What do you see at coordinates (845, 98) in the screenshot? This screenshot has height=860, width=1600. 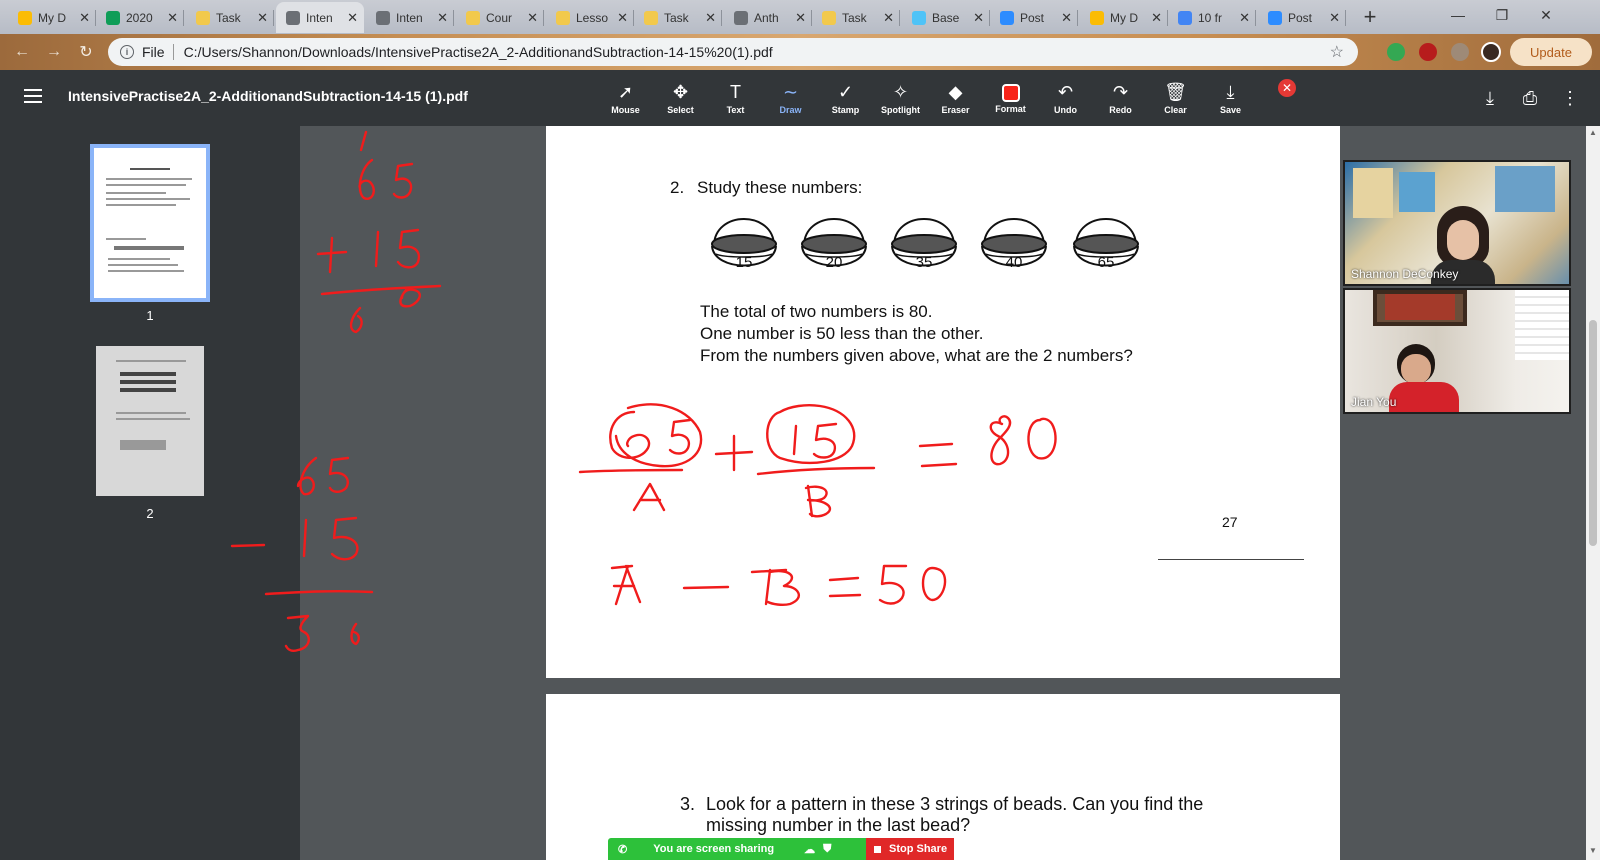 I see `tool-stamp: ✓ Stamp` at bounding box center [845, 98].